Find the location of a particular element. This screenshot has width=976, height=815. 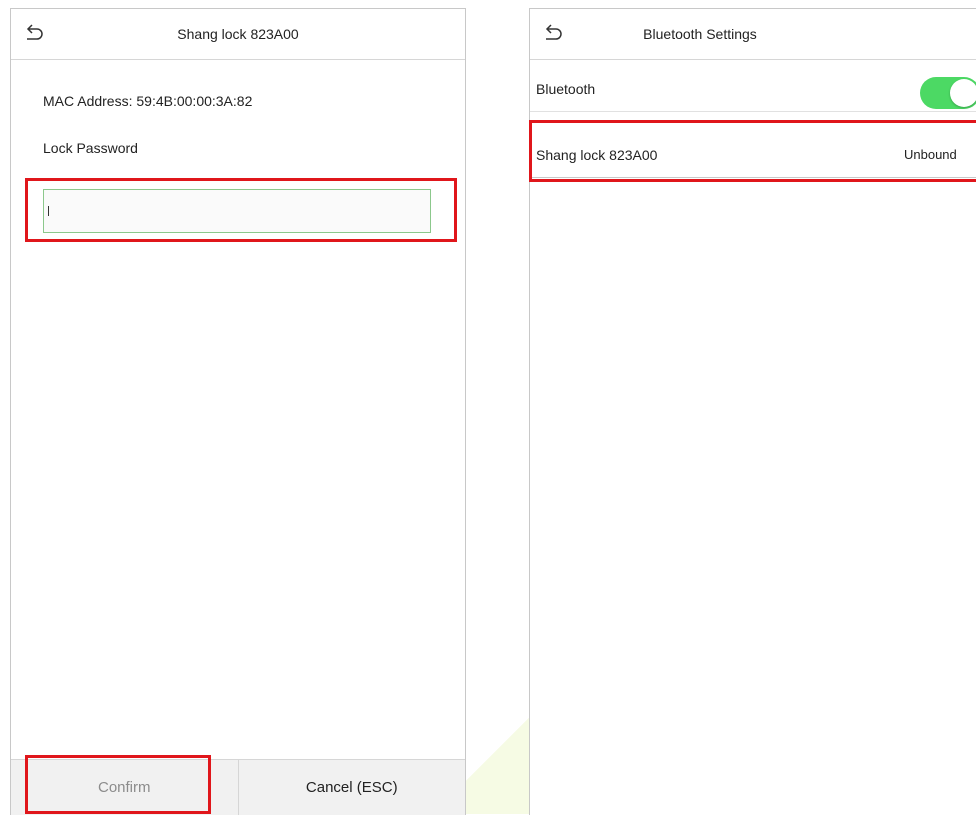

cancel-button: Cancel (ESC) is located at coordinates (351, 787).